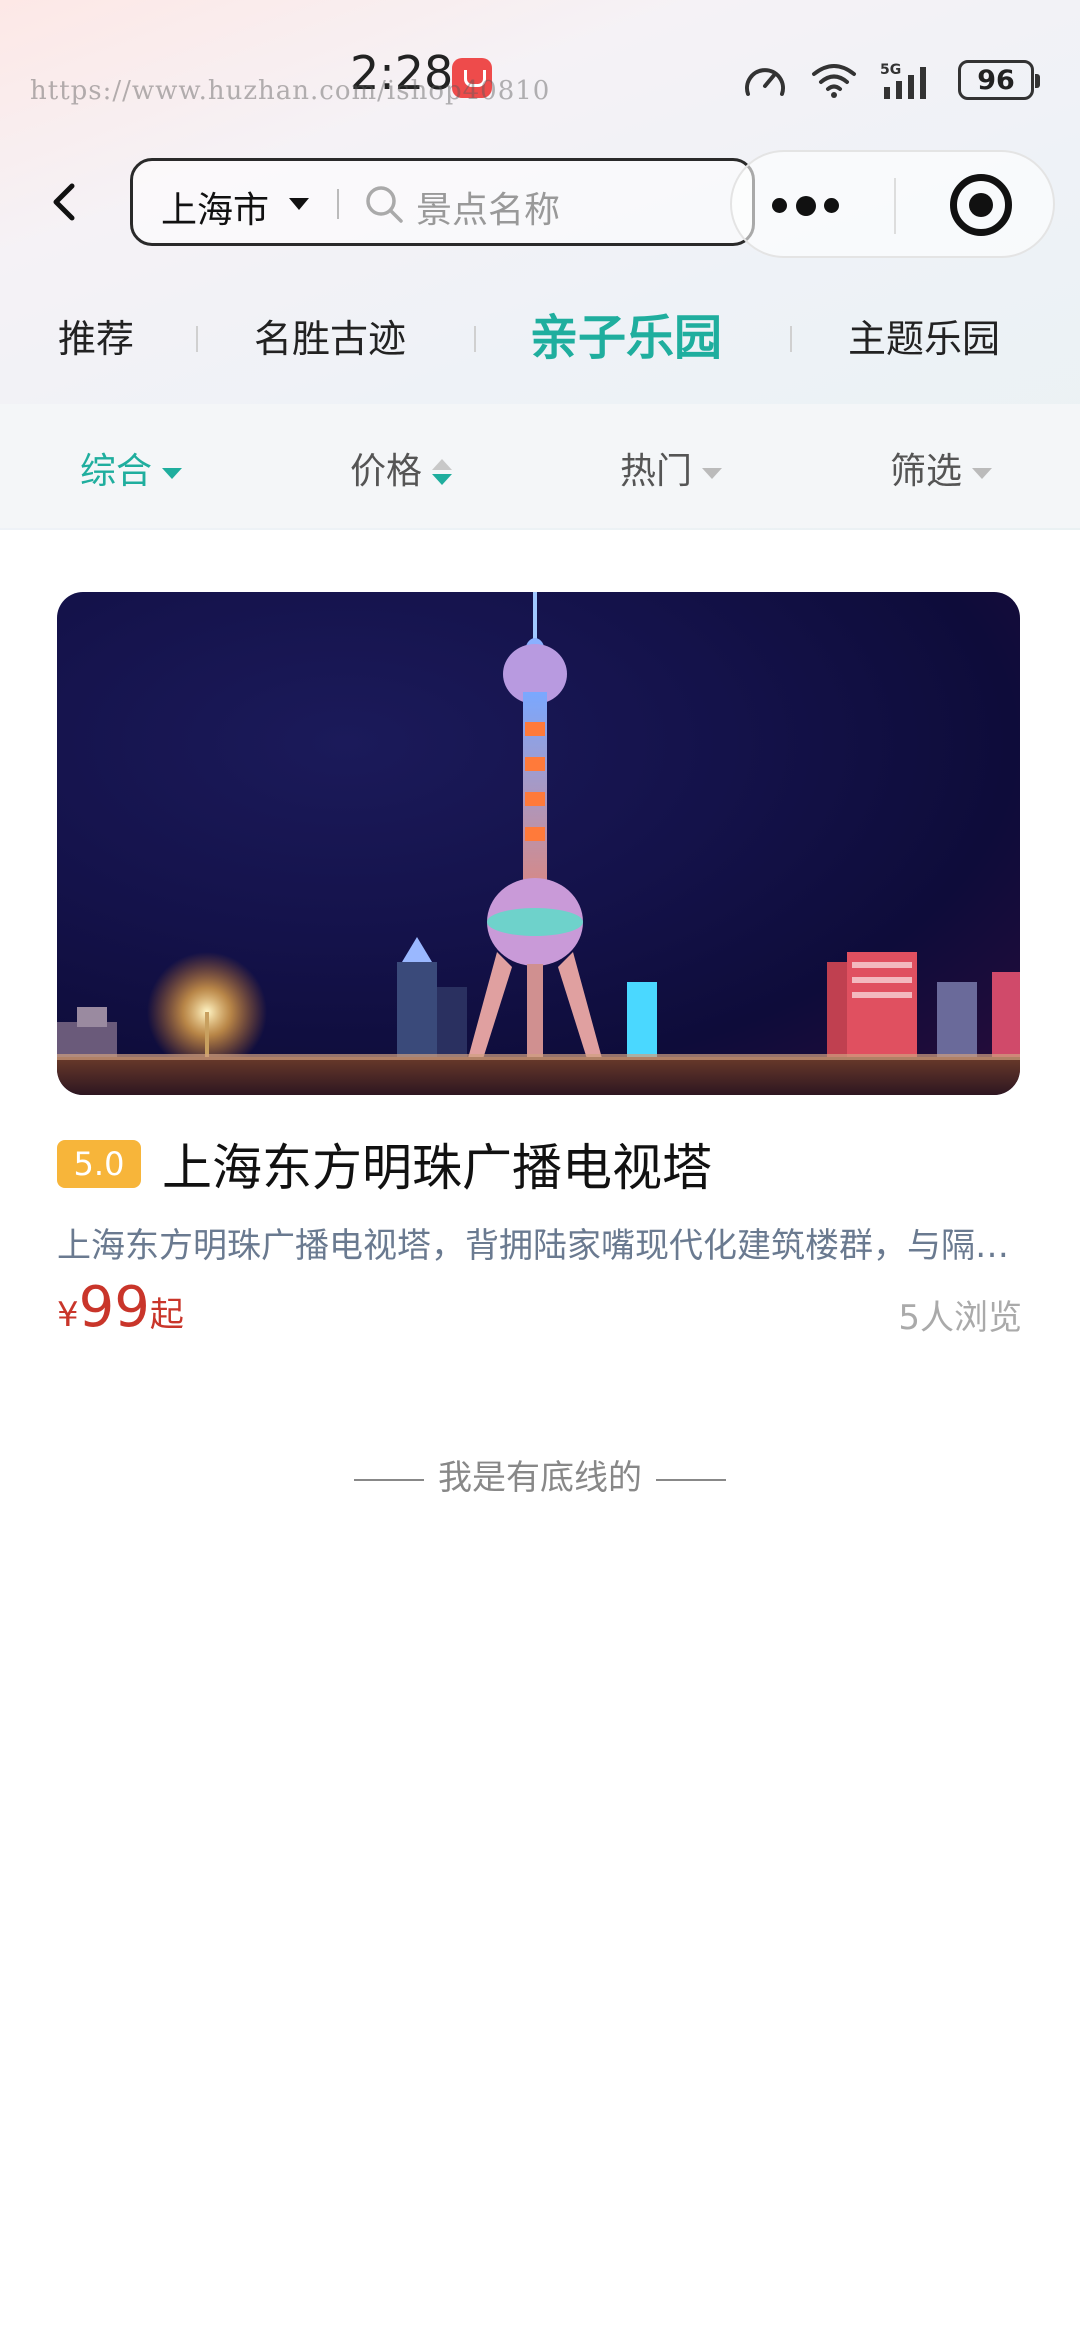 The image size is (1080, 2340). I want to click on listing-title: 上海东方明珠广播电视塔, so click(437, 1164).